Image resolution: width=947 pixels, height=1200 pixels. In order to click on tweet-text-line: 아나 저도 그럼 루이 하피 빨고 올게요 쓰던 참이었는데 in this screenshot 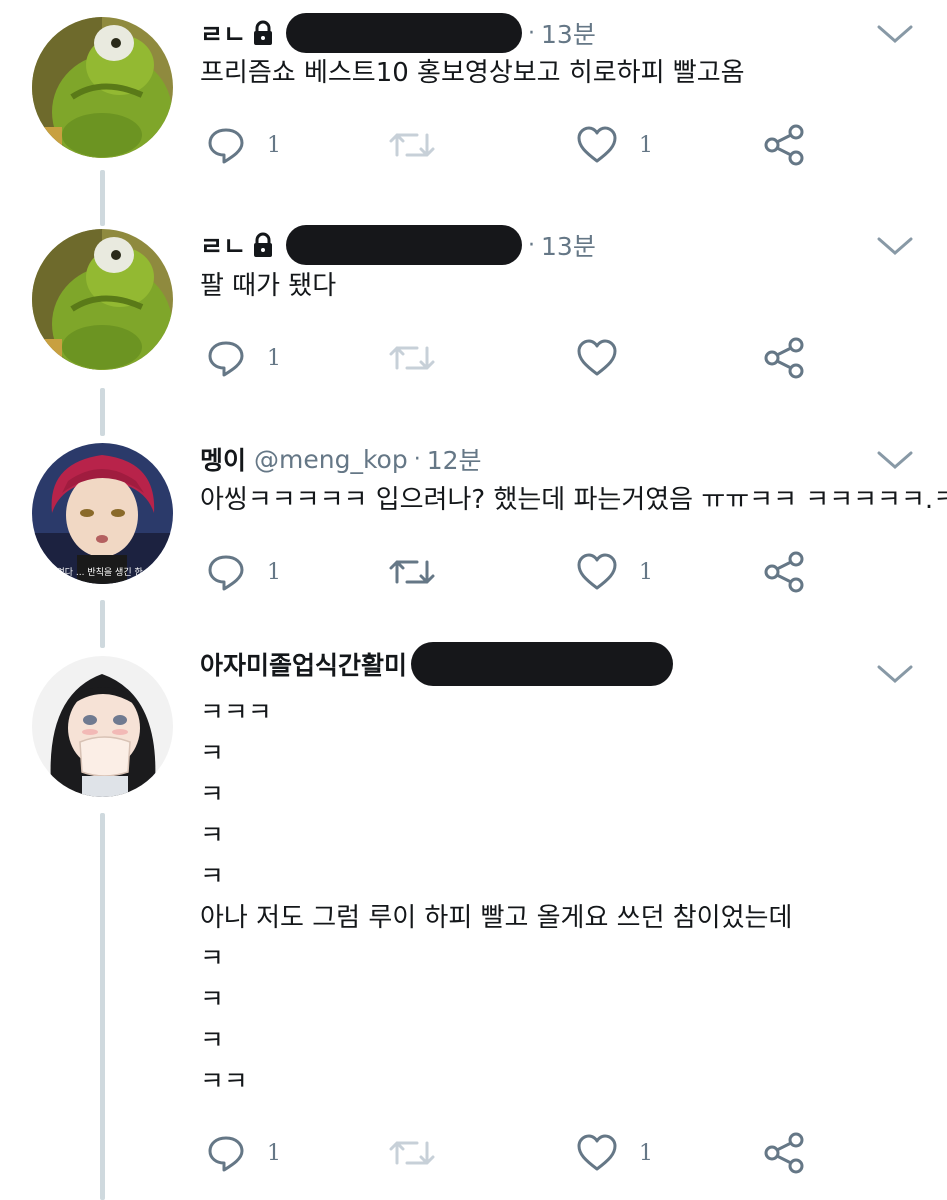, I will do `click(496, 918)`.